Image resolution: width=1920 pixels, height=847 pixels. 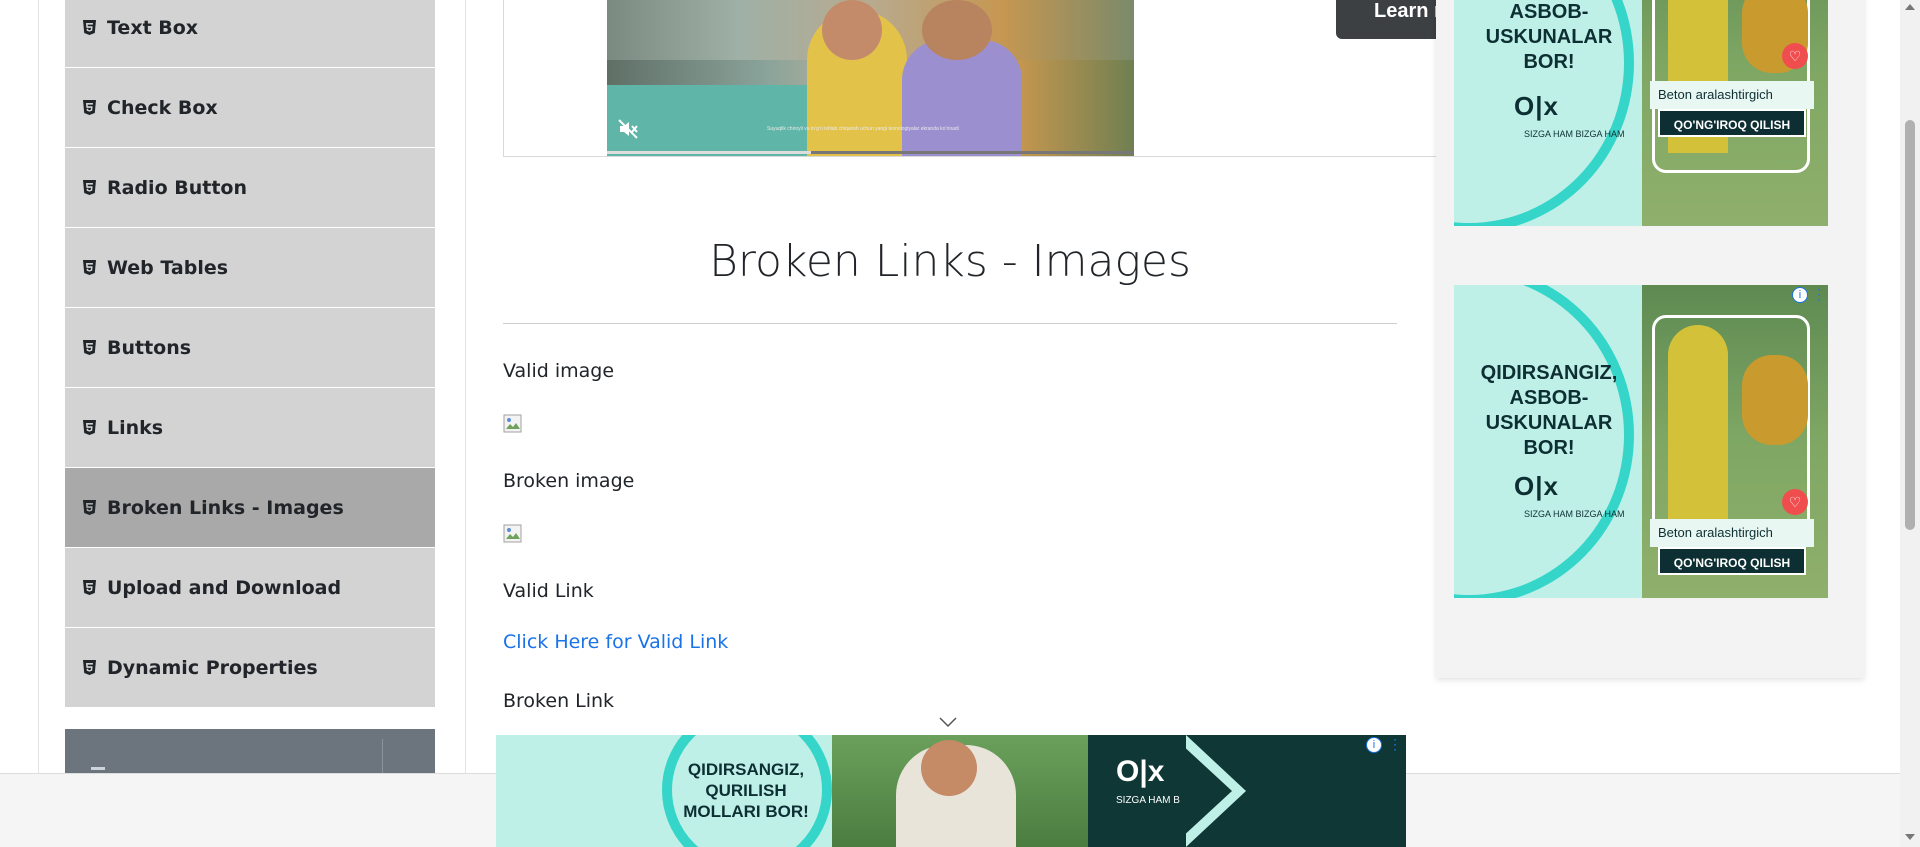 I want to click on sidebar-item-upload-and-download: Upload and Download, so click(x=250, y=588).